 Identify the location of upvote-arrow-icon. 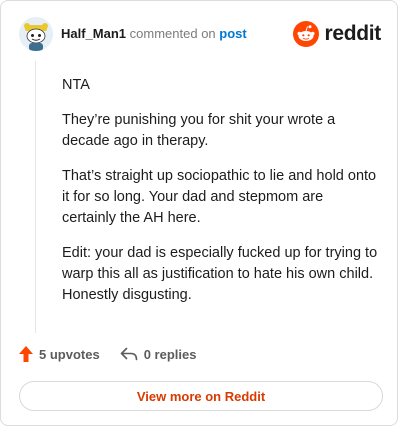
(26, 354).